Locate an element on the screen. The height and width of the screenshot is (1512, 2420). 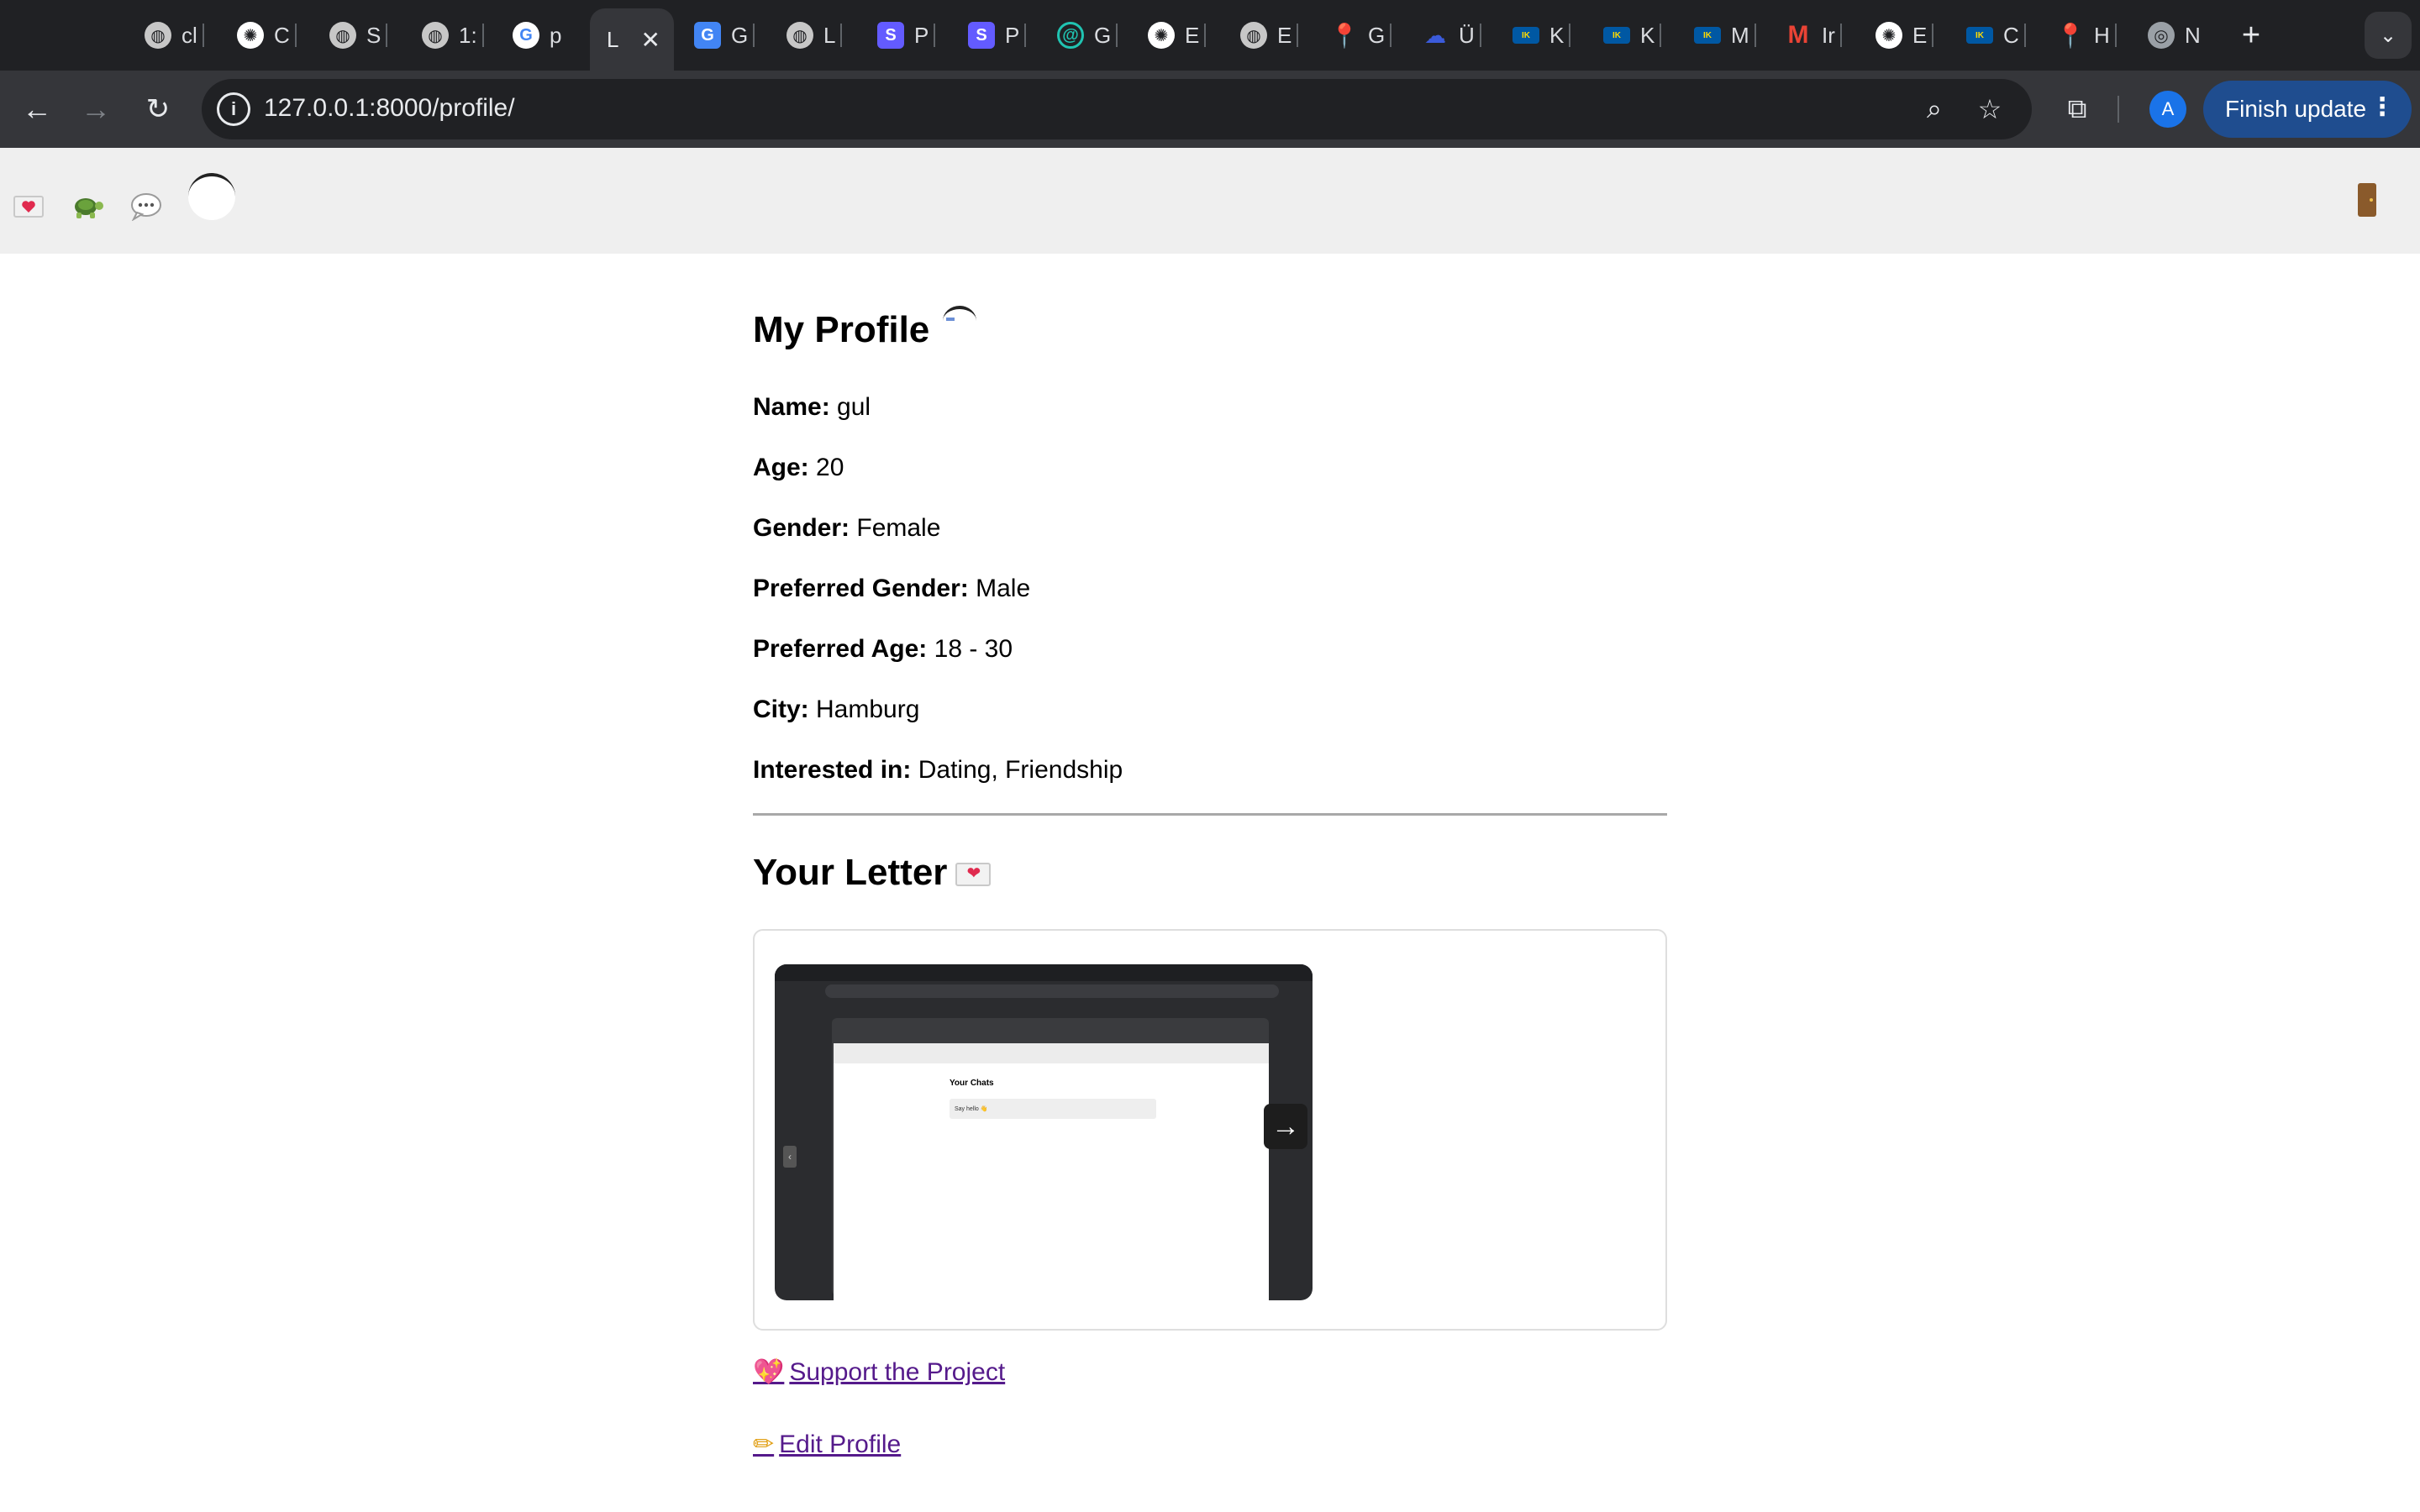
tab: ◍ S is located at coordinates (359, 35).